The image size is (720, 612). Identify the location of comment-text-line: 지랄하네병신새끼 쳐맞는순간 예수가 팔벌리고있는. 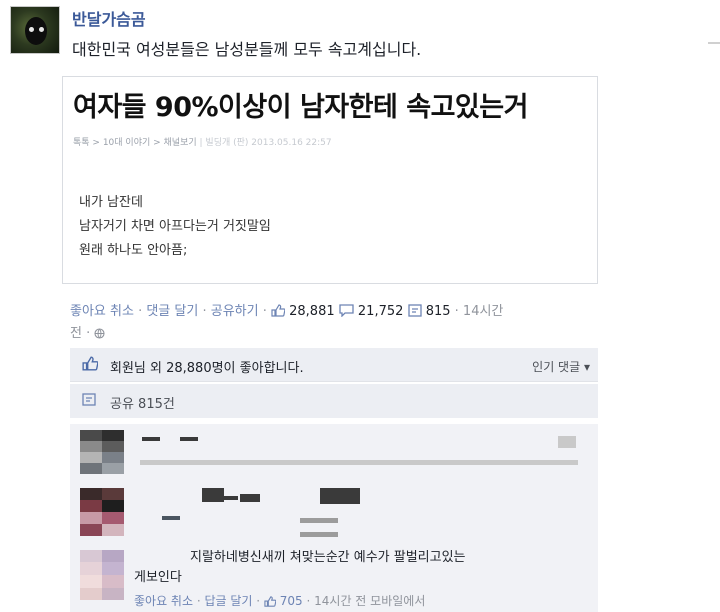
(328, 557).